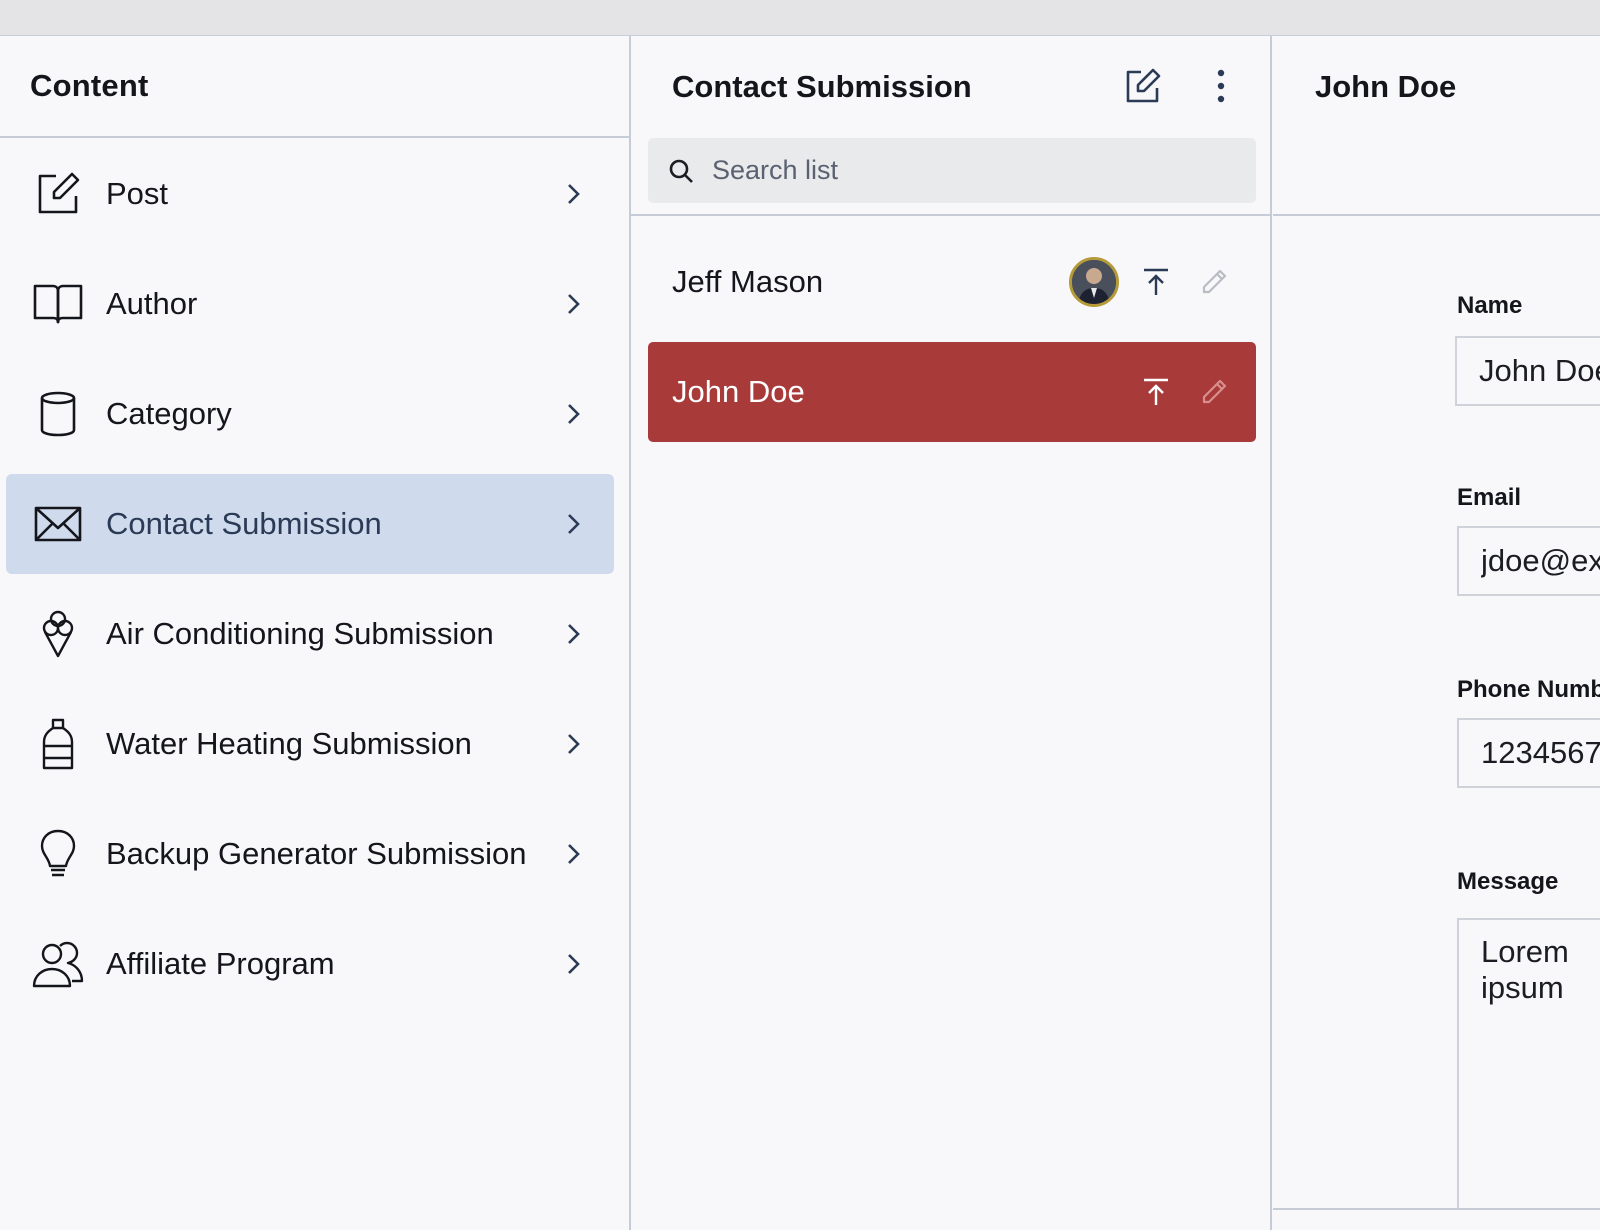 This screenshot has height=1230, width=1600. What do you see at coordinates (169, 413) in the screenshot?
I see `menu-item-label: Category` at bounding box center [169, 413].